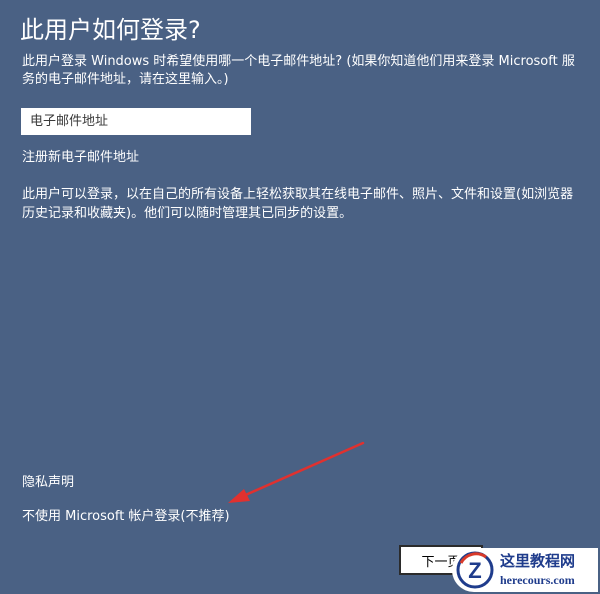 Image resolution: width=600 pixels, height=594 pixels. I want to click on annotation-arrow-icon, so click(296, 472).